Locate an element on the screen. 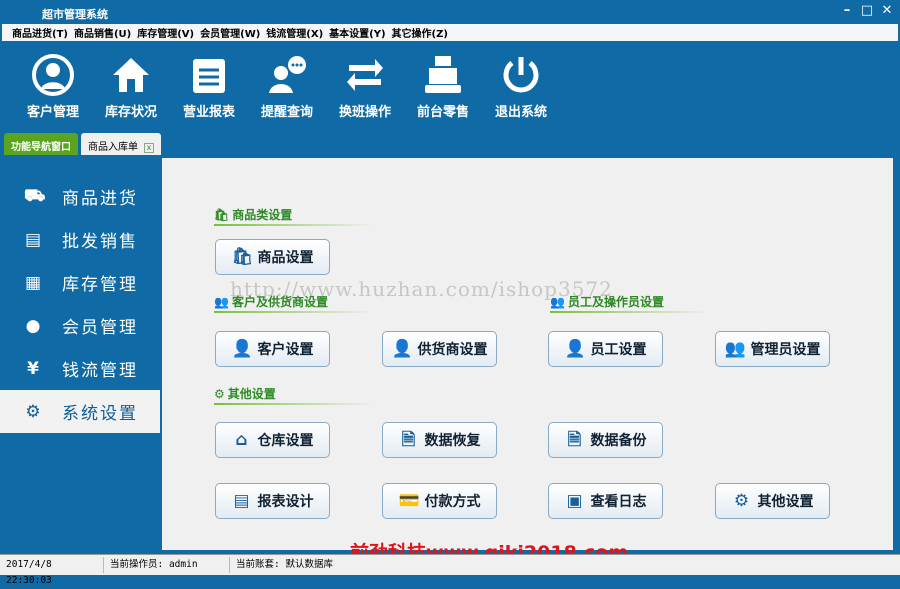 This screenshot has height=589, width=900. sidebar-item-wholesale: ▤ 批发销售 is located at coordinates (80, 239).